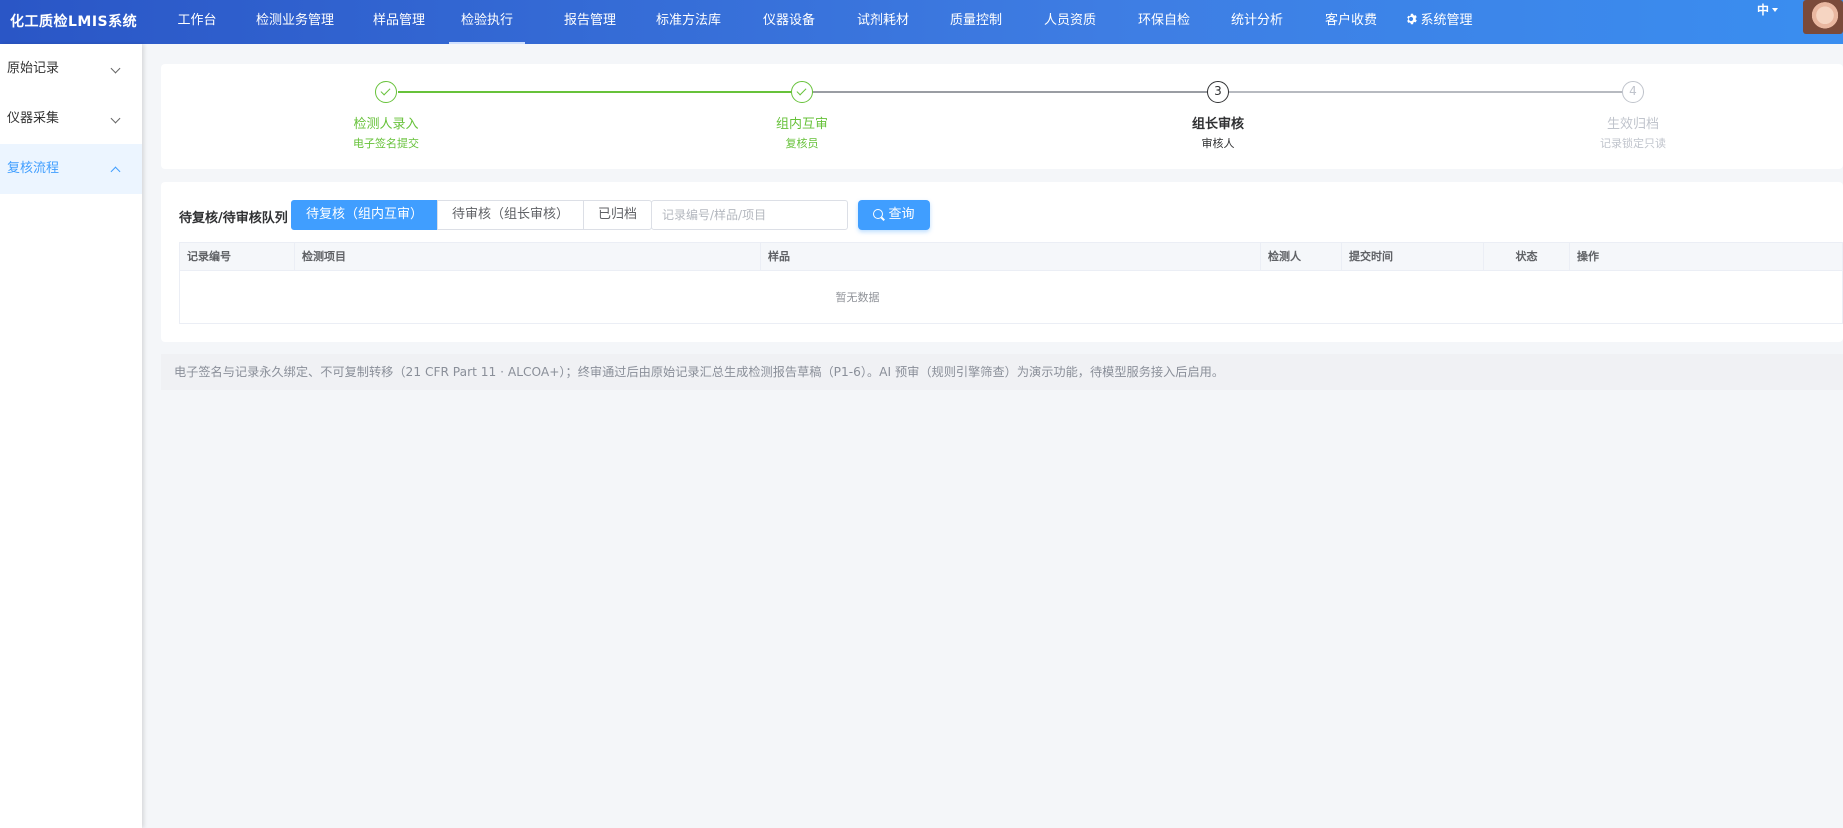 The width and height of the screenshot is (1843, 828). What do you see at coordinates (1217, 124) in the screenshot?
I see `step-3-title: 组长审核` at bounding box center [1217, 124].